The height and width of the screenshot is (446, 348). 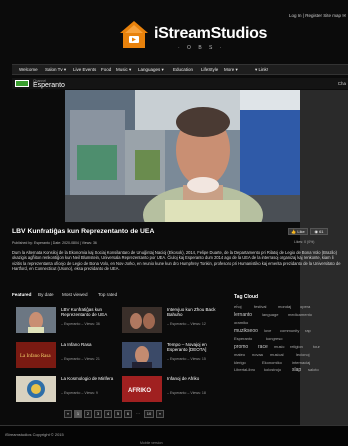 What do you see at coordinates (197, 378) in the screenshot?
I see `video-list-title: Infanoj de Afriko` at bounding box center [197, 378].